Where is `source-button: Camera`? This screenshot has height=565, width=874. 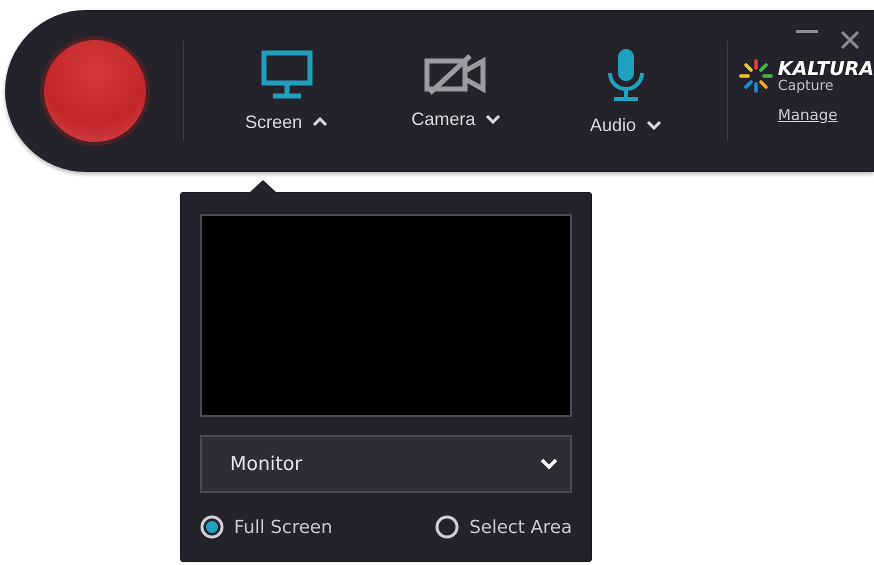 source-button: Camera is located at coordinates (457, 91).